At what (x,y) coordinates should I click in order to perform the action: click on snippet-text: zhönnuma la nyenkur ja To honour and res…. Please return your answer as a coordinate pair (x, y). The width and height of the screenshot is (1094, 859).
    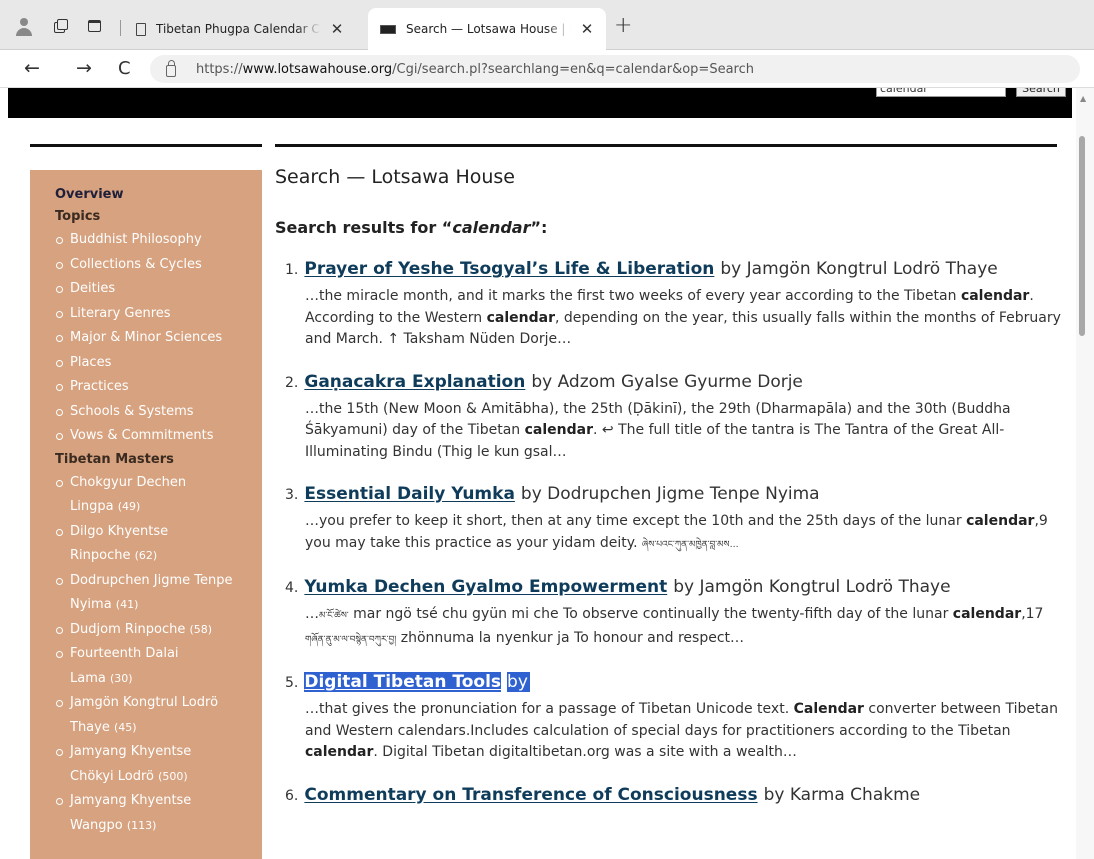
    Looking at the image, I should click on (570, 637).